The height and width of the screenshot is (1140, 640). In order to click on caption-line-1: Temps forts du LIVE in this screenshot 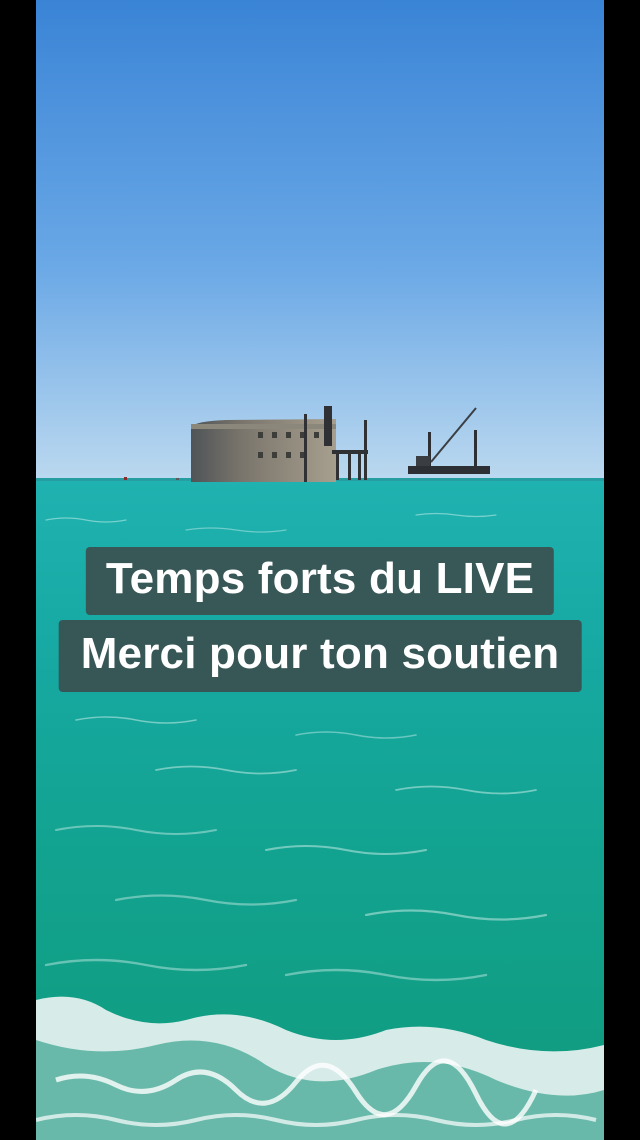, I will do `click(320, 581)`.